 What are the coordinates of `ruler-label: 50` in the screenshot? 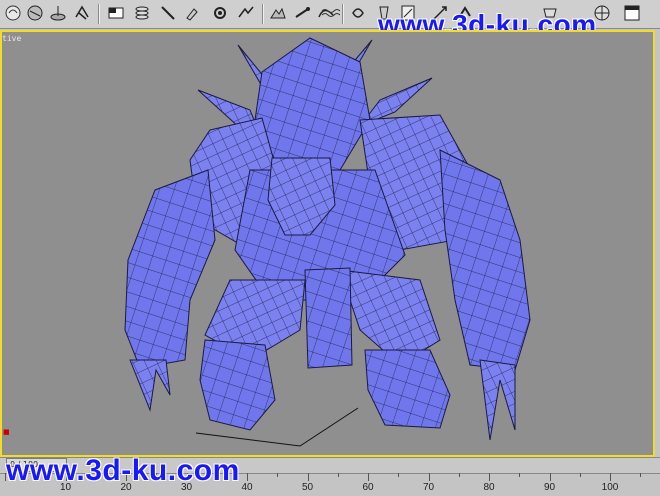 It's located at (307, 487).